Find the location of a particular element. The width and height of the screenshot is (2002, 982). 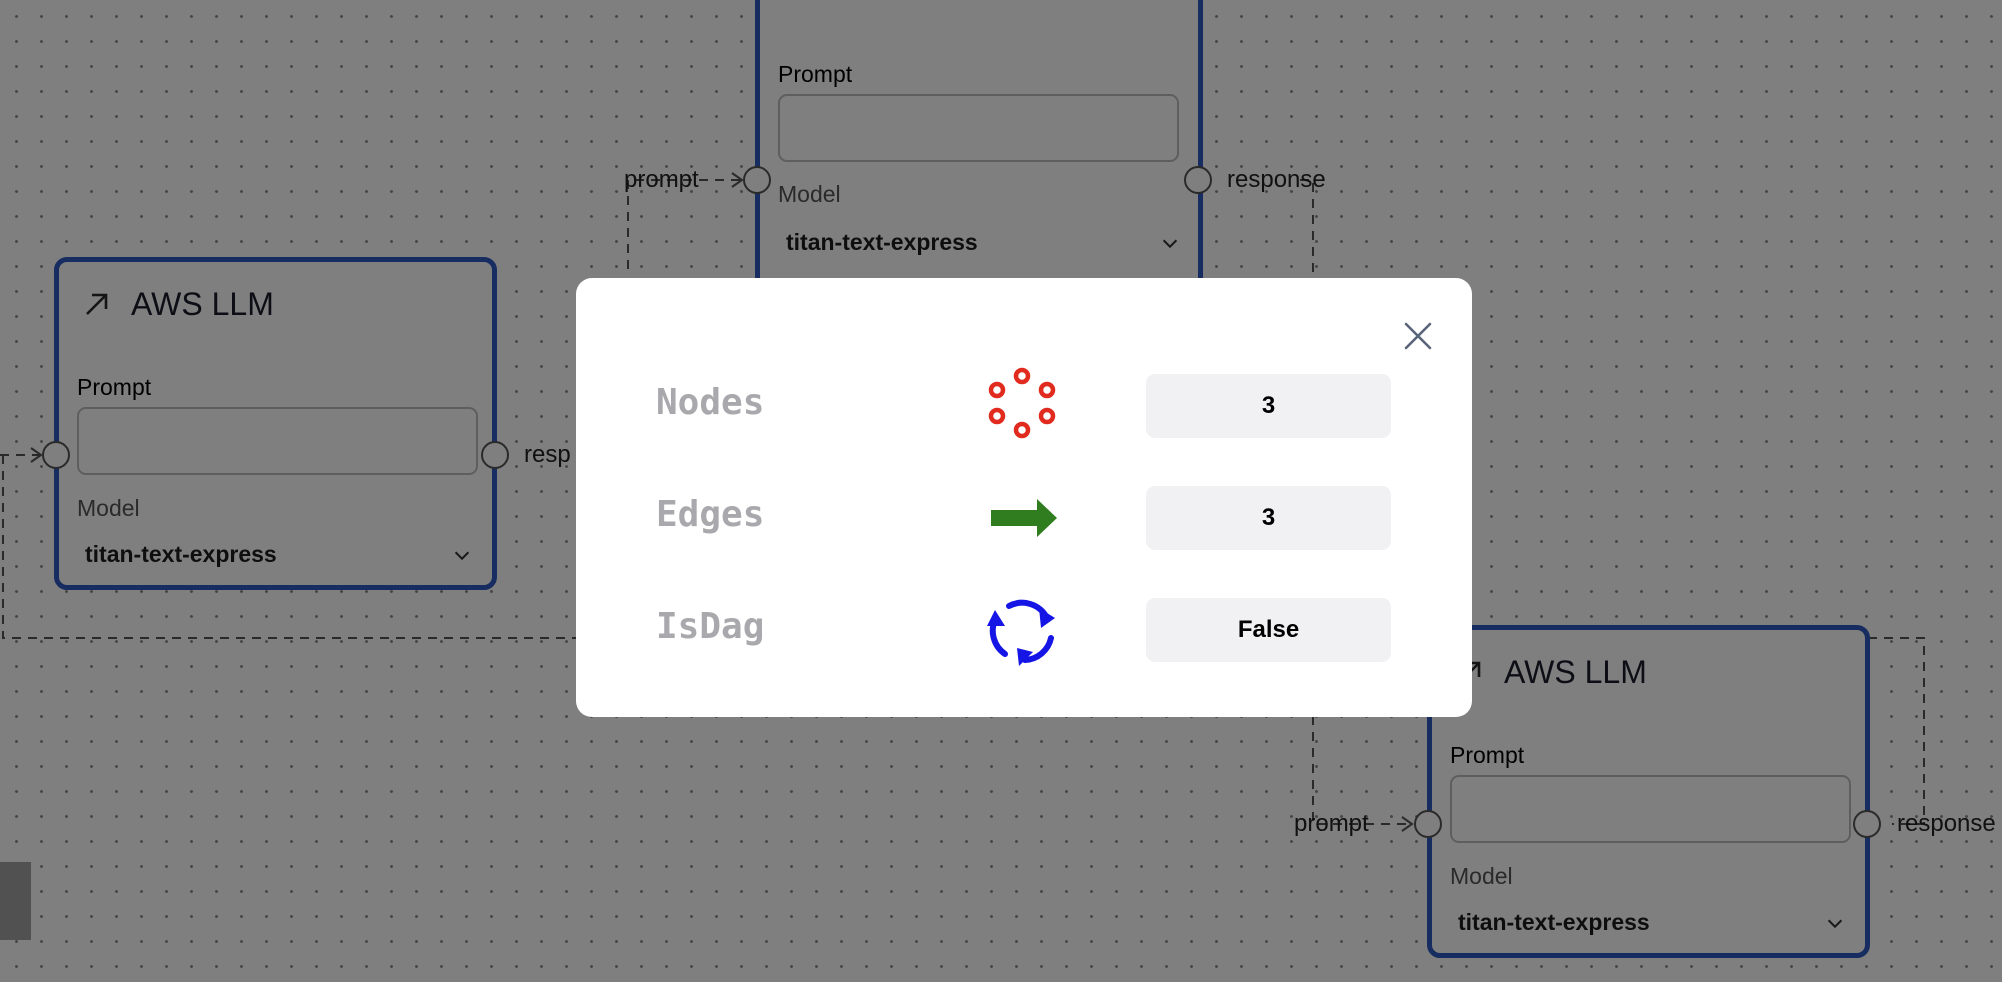

nodes-icon is located at coordinates (1022, 403).